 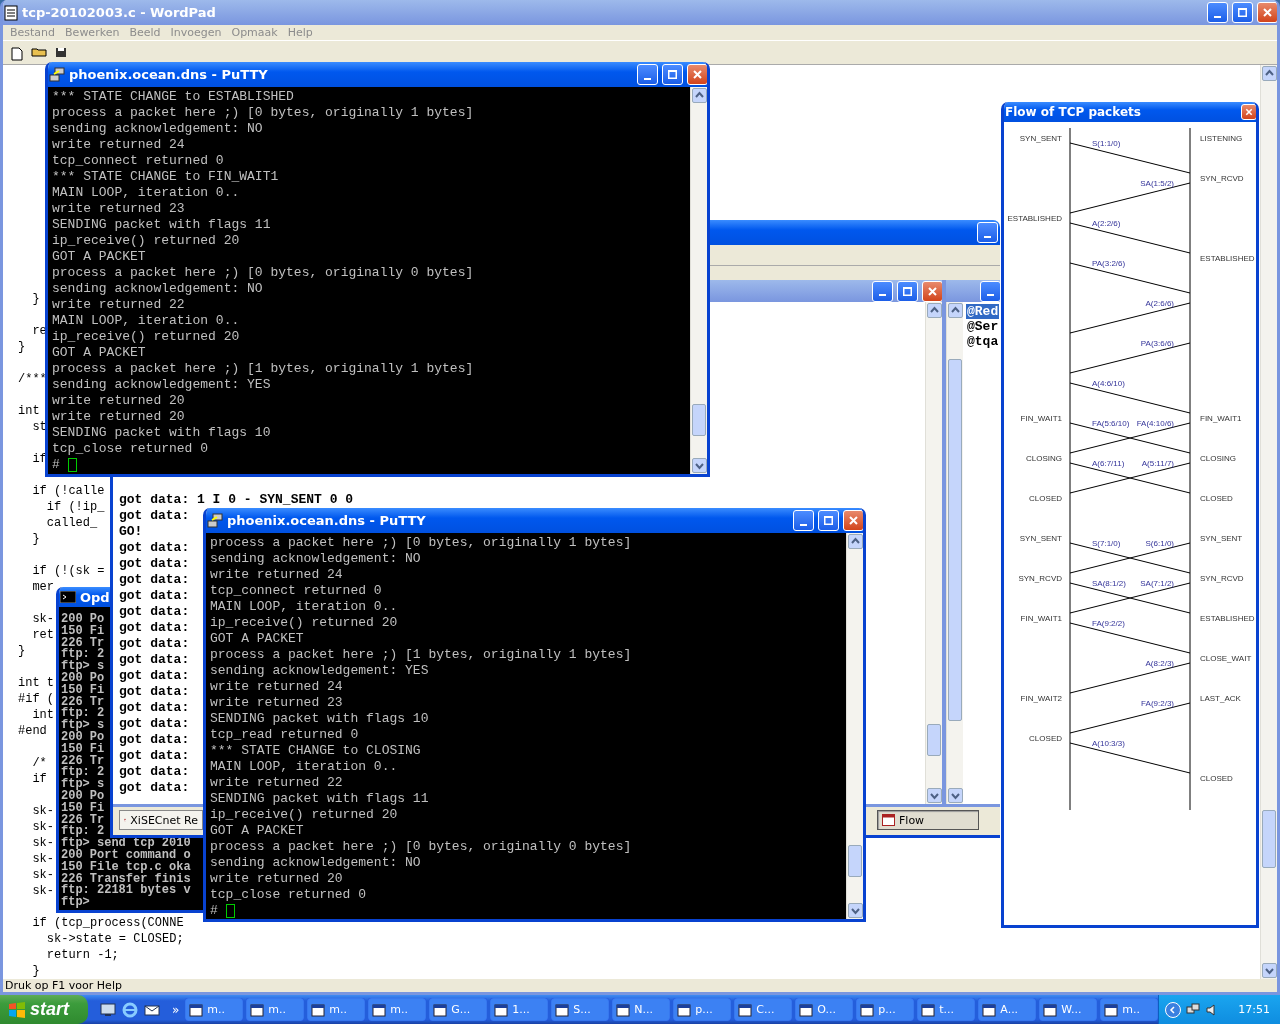 What do you see at coordinates (1226, 658) in the screenshot?
I see `state-label: CLOSE_WAIT` at bounding box center [1226, 658].